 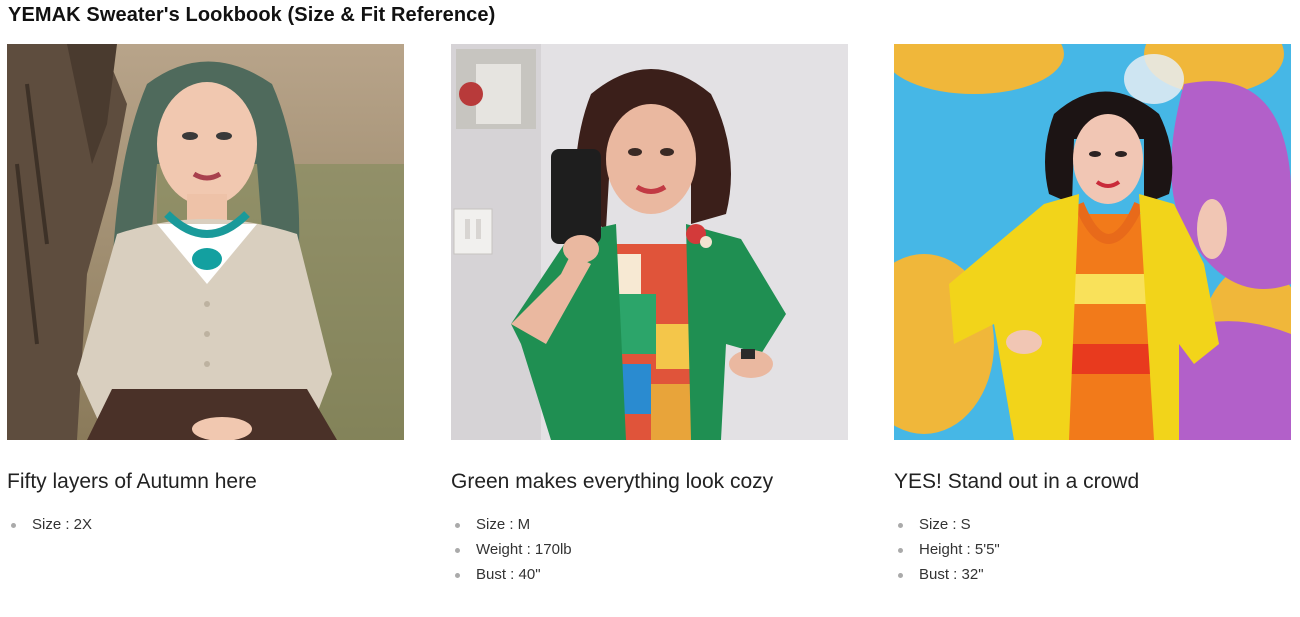 What do you see at coordinates (1017, 481) in the screenshot?
I see `look-caption: YES! Stand out in a crowd` at bounding box center [1017, 481].